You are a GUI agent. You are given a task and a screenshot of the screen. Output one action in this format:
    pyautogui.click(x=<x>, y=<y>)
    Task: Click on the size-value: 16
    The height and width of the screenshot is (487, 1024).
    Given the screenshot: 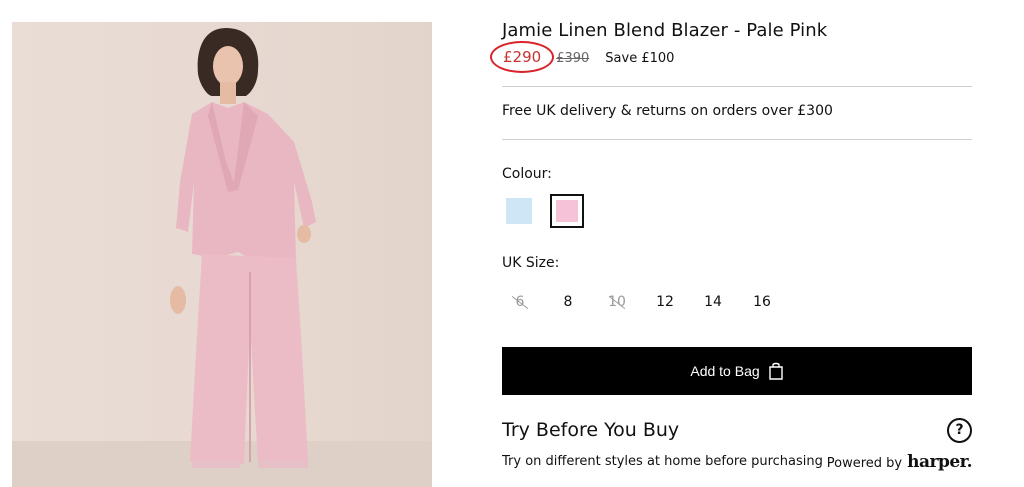 What is the action you would take?
    pyautogui.click(x=762, y=302)
    